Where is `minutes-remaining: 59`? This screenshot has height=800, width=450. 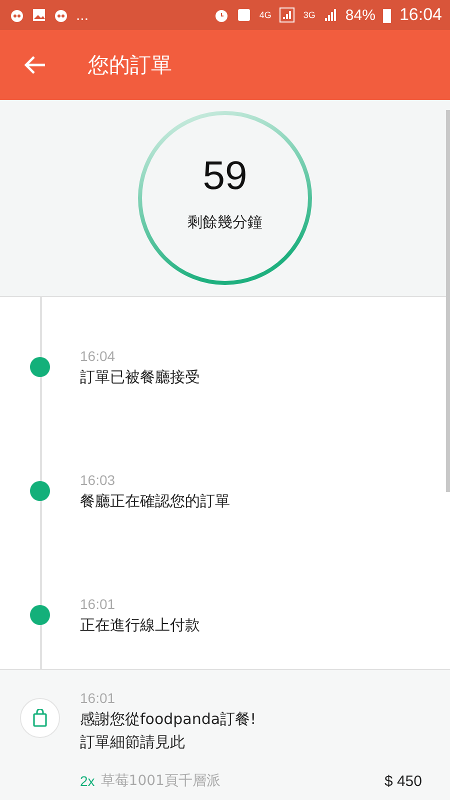 minutes-remaining: 59 is located at coordinates (225, 176).